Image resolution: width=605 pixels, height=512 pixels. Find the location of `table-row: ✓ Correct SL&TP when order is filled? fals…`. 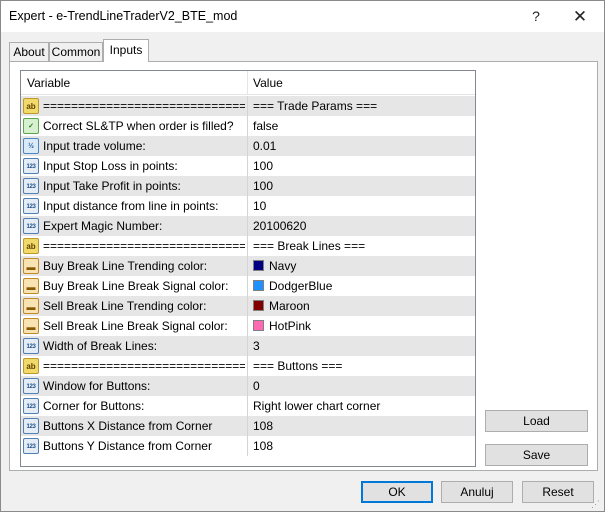

table-row: ✓ Correct SL&TP when order is filled? fals… is located at coordinates (248, 126).